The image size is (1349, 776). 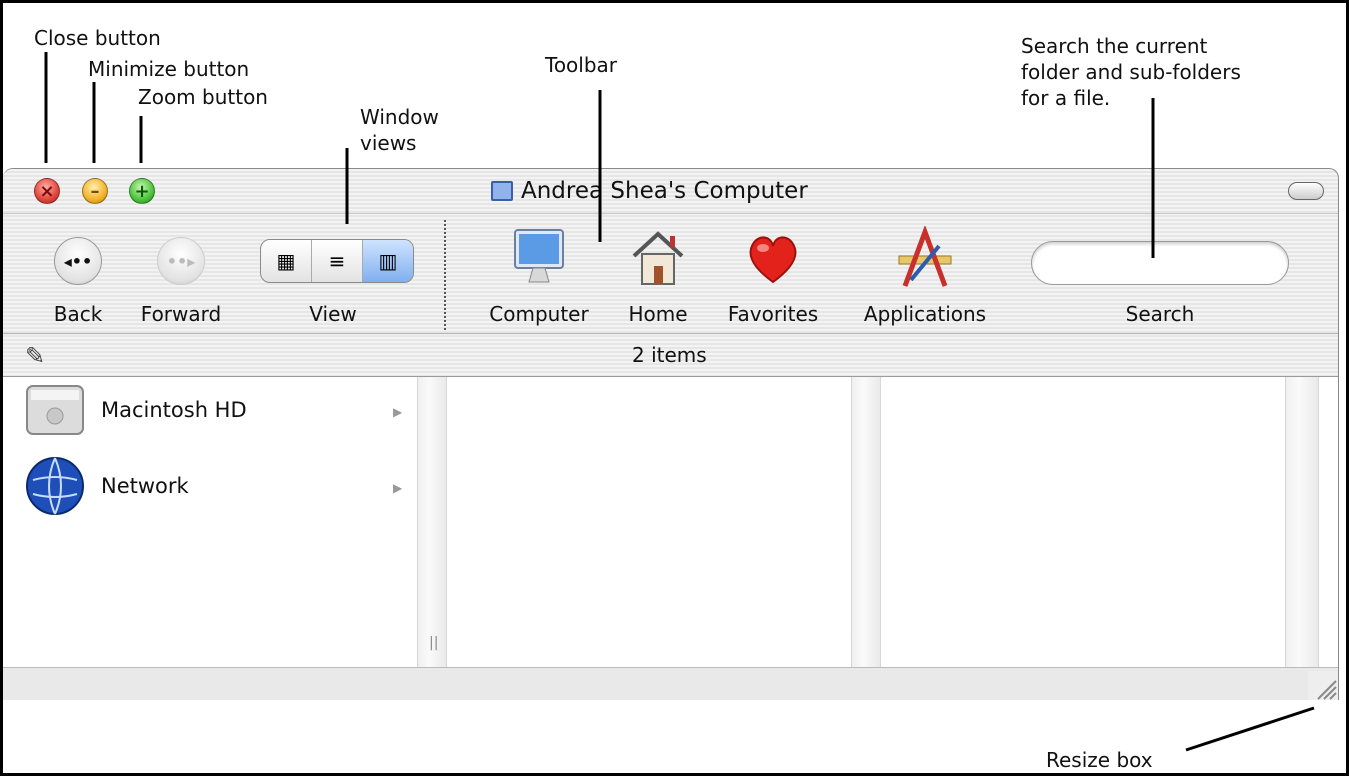 I want to click on forward-button: ••▸ Forward, so click(x=181, y=274).